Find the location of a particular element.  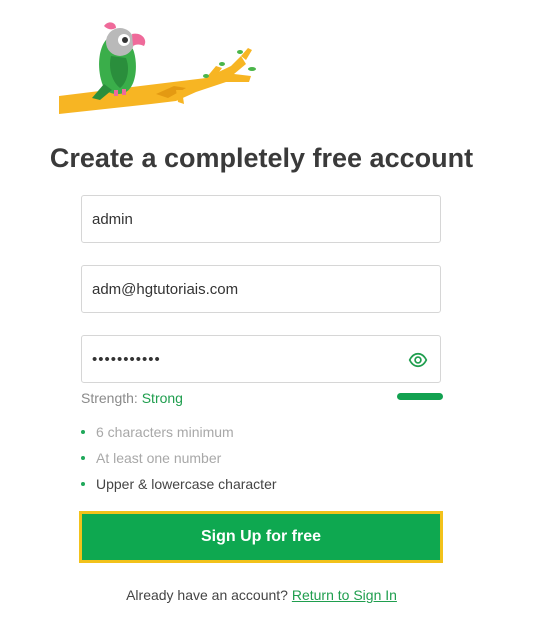

email-input is located at coordinates (237, 289).